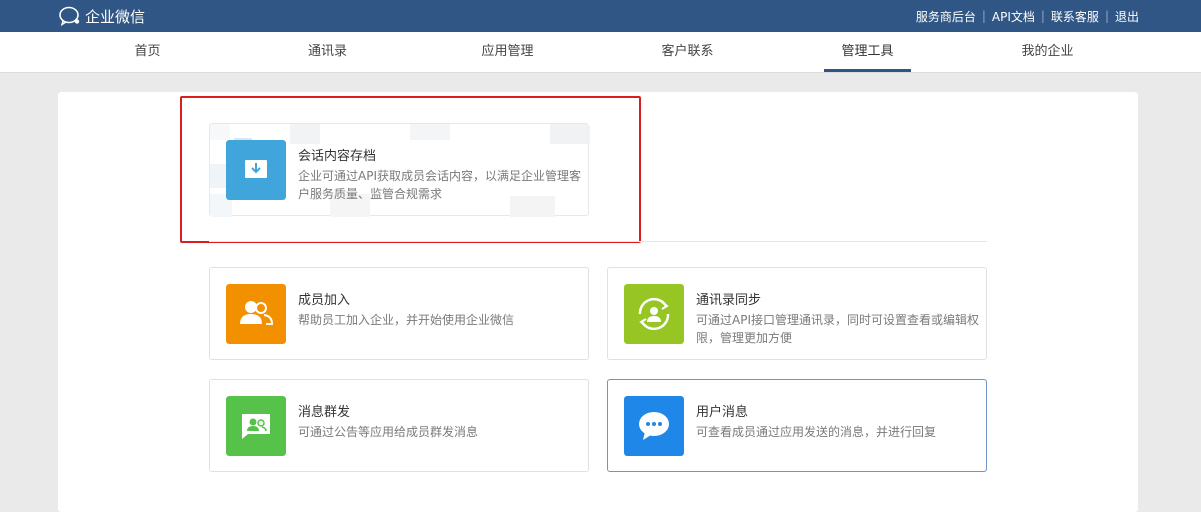  What do you see at coordinates (388, 432) in the screenshot?
I see `broadcast-message-description: 可通过公告等应用给成员群发消息` at bounding box center [388, 432].